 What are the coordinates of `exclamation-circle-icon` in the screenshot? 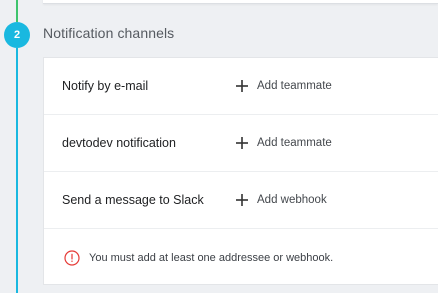 It's located at (72, 257).